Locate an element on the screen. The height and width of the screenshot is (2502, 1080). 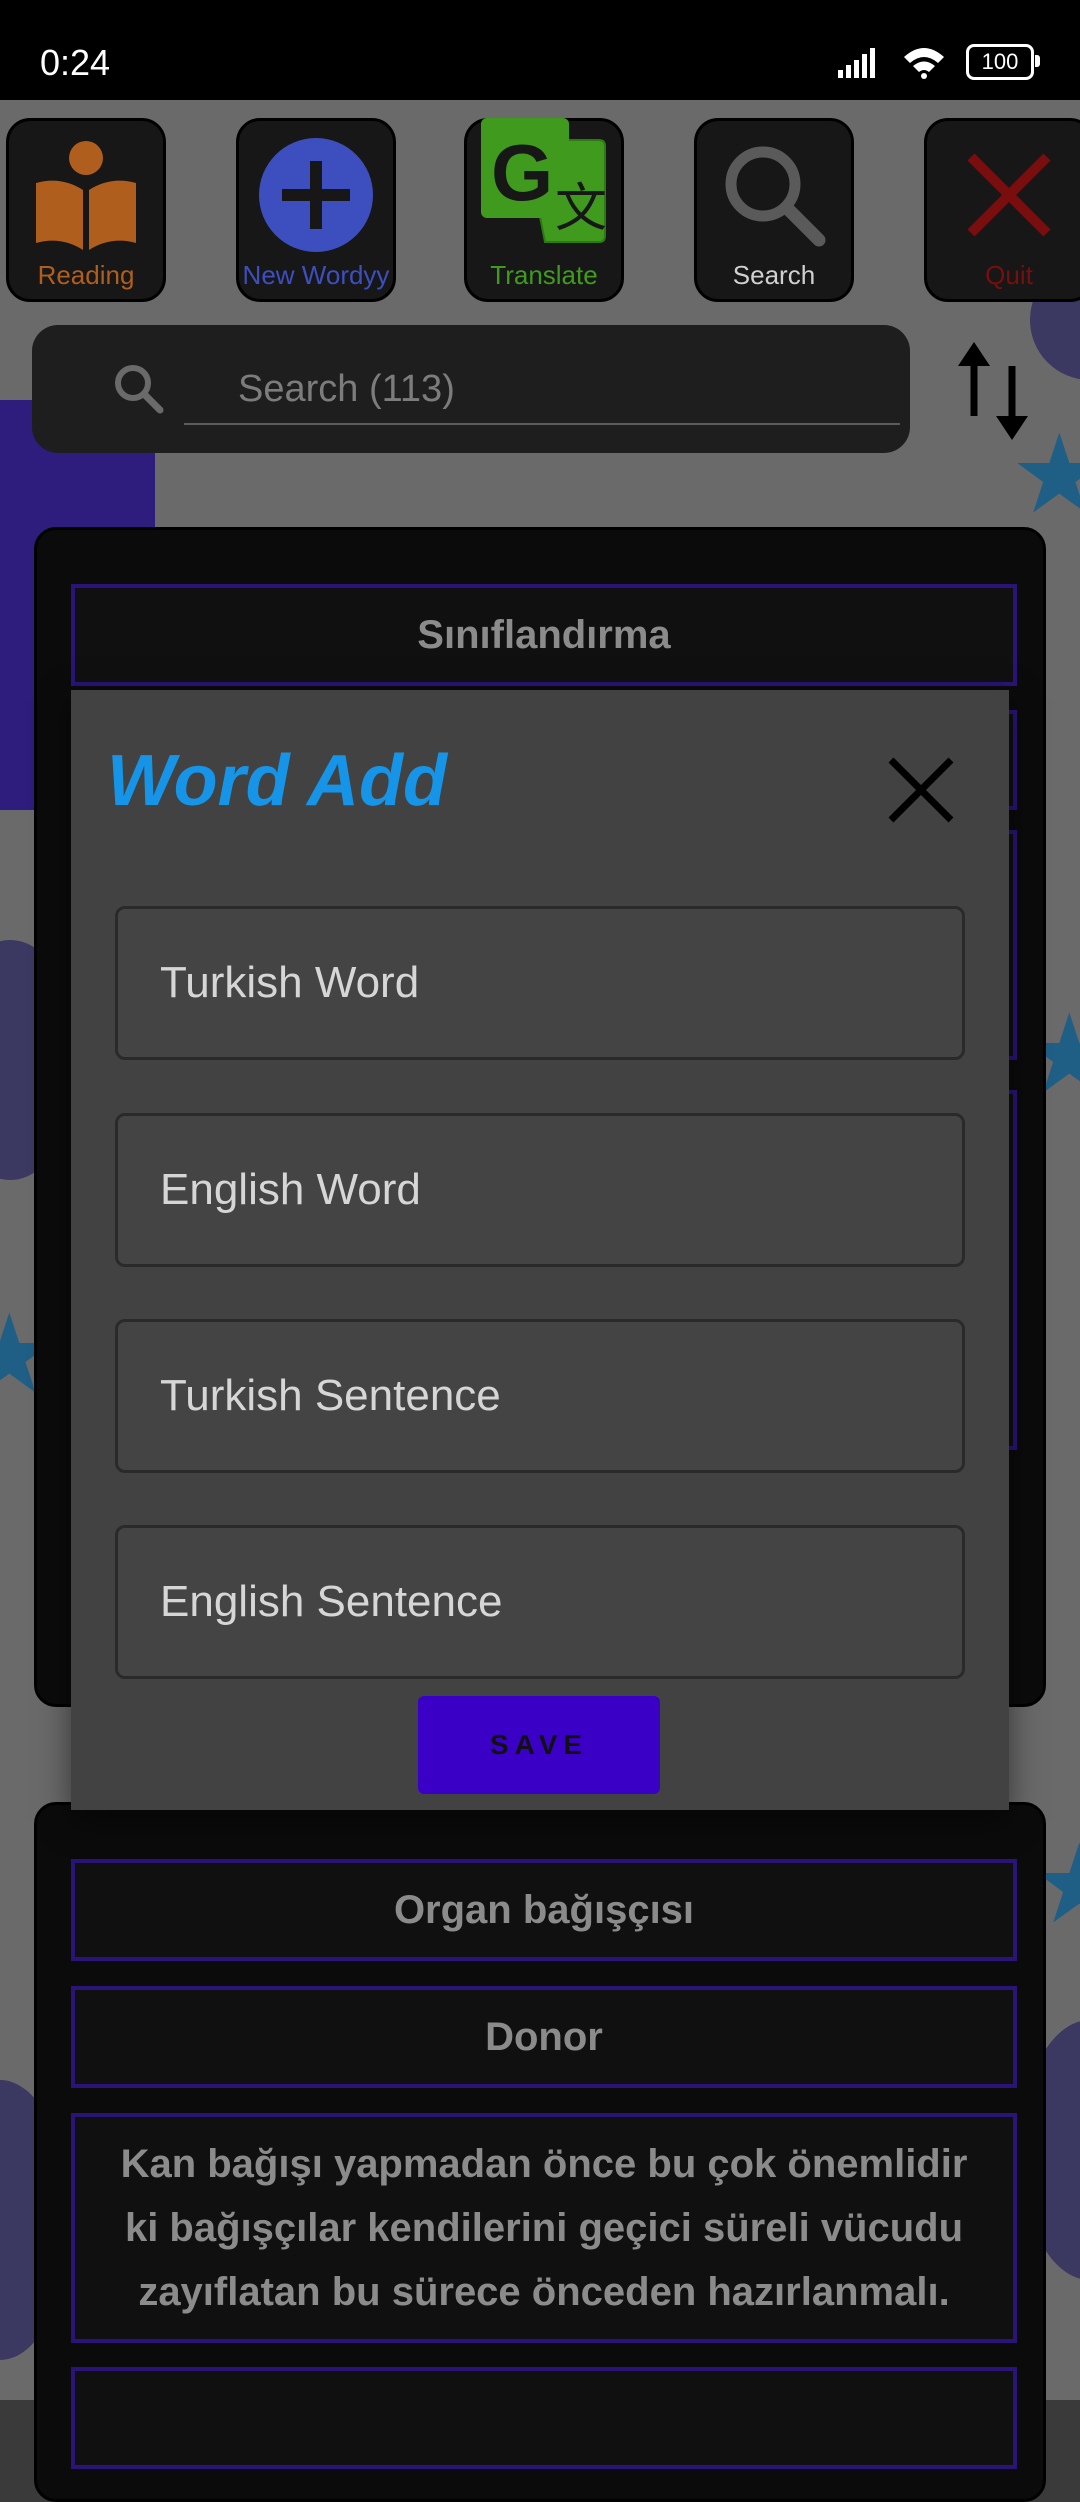
quit-button: Quit is located at coordinates (1002, 210).